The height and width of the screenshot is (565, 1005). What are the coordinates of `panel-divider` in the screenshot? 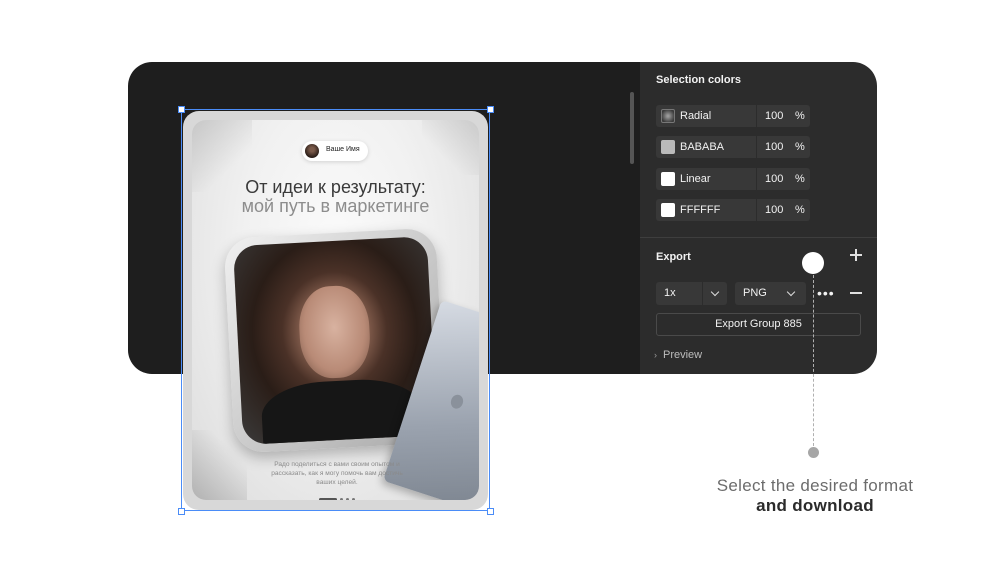 It's located at (758, 237).